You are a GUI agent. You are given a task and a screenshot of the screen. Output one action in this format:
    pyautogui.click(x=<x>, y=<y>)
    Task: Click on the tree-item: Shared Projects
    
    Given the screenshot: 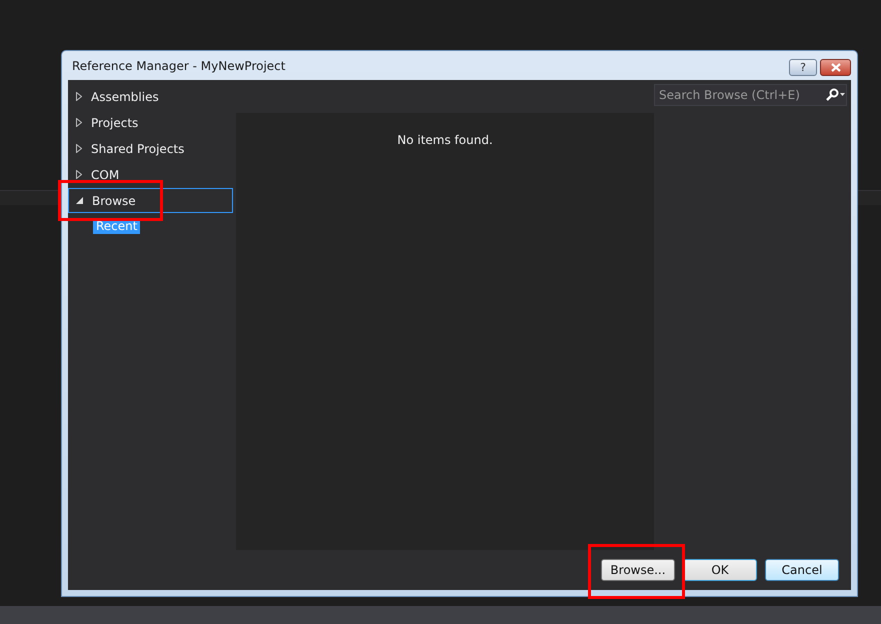 What is the action you would take?
    pyautogui.click(x=150, y=148)
    